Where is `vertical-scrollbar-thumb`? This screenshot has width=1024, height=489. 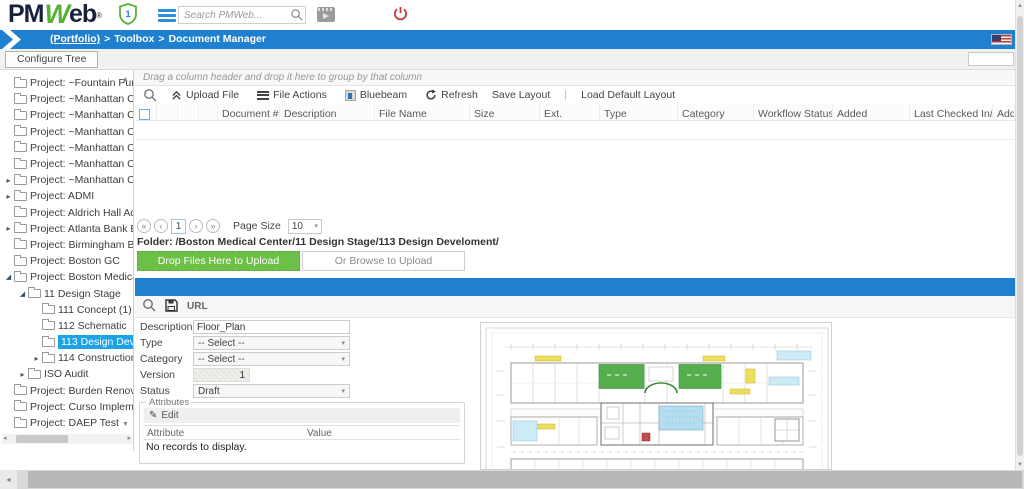
vertical-scrollbar-thumb is located at coordinates (1020, 236).